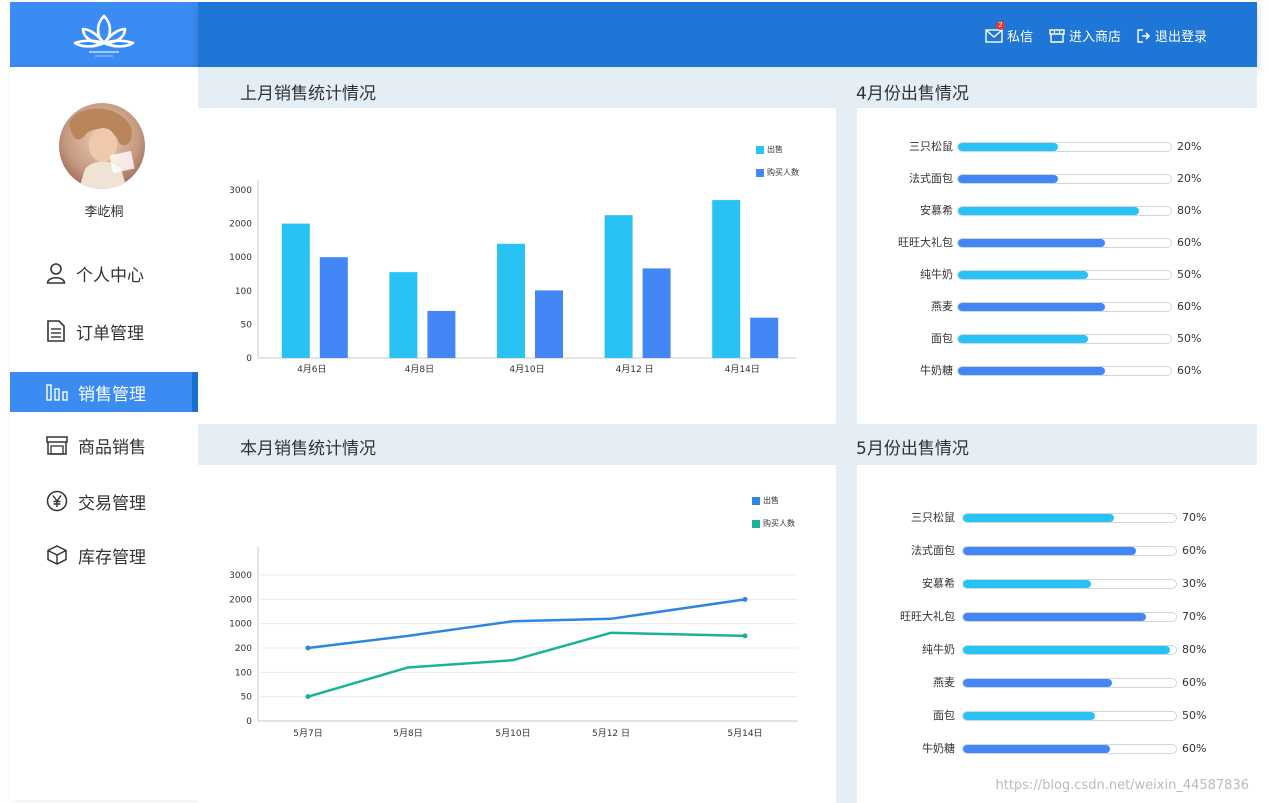 The height and width of the screenshot is (803, 1269). What do you see at coordinates (727, 34) in the screenshot?
I see `top-bar: 2 私信 进入商店 退出登录` at bounding box center [727, 34].